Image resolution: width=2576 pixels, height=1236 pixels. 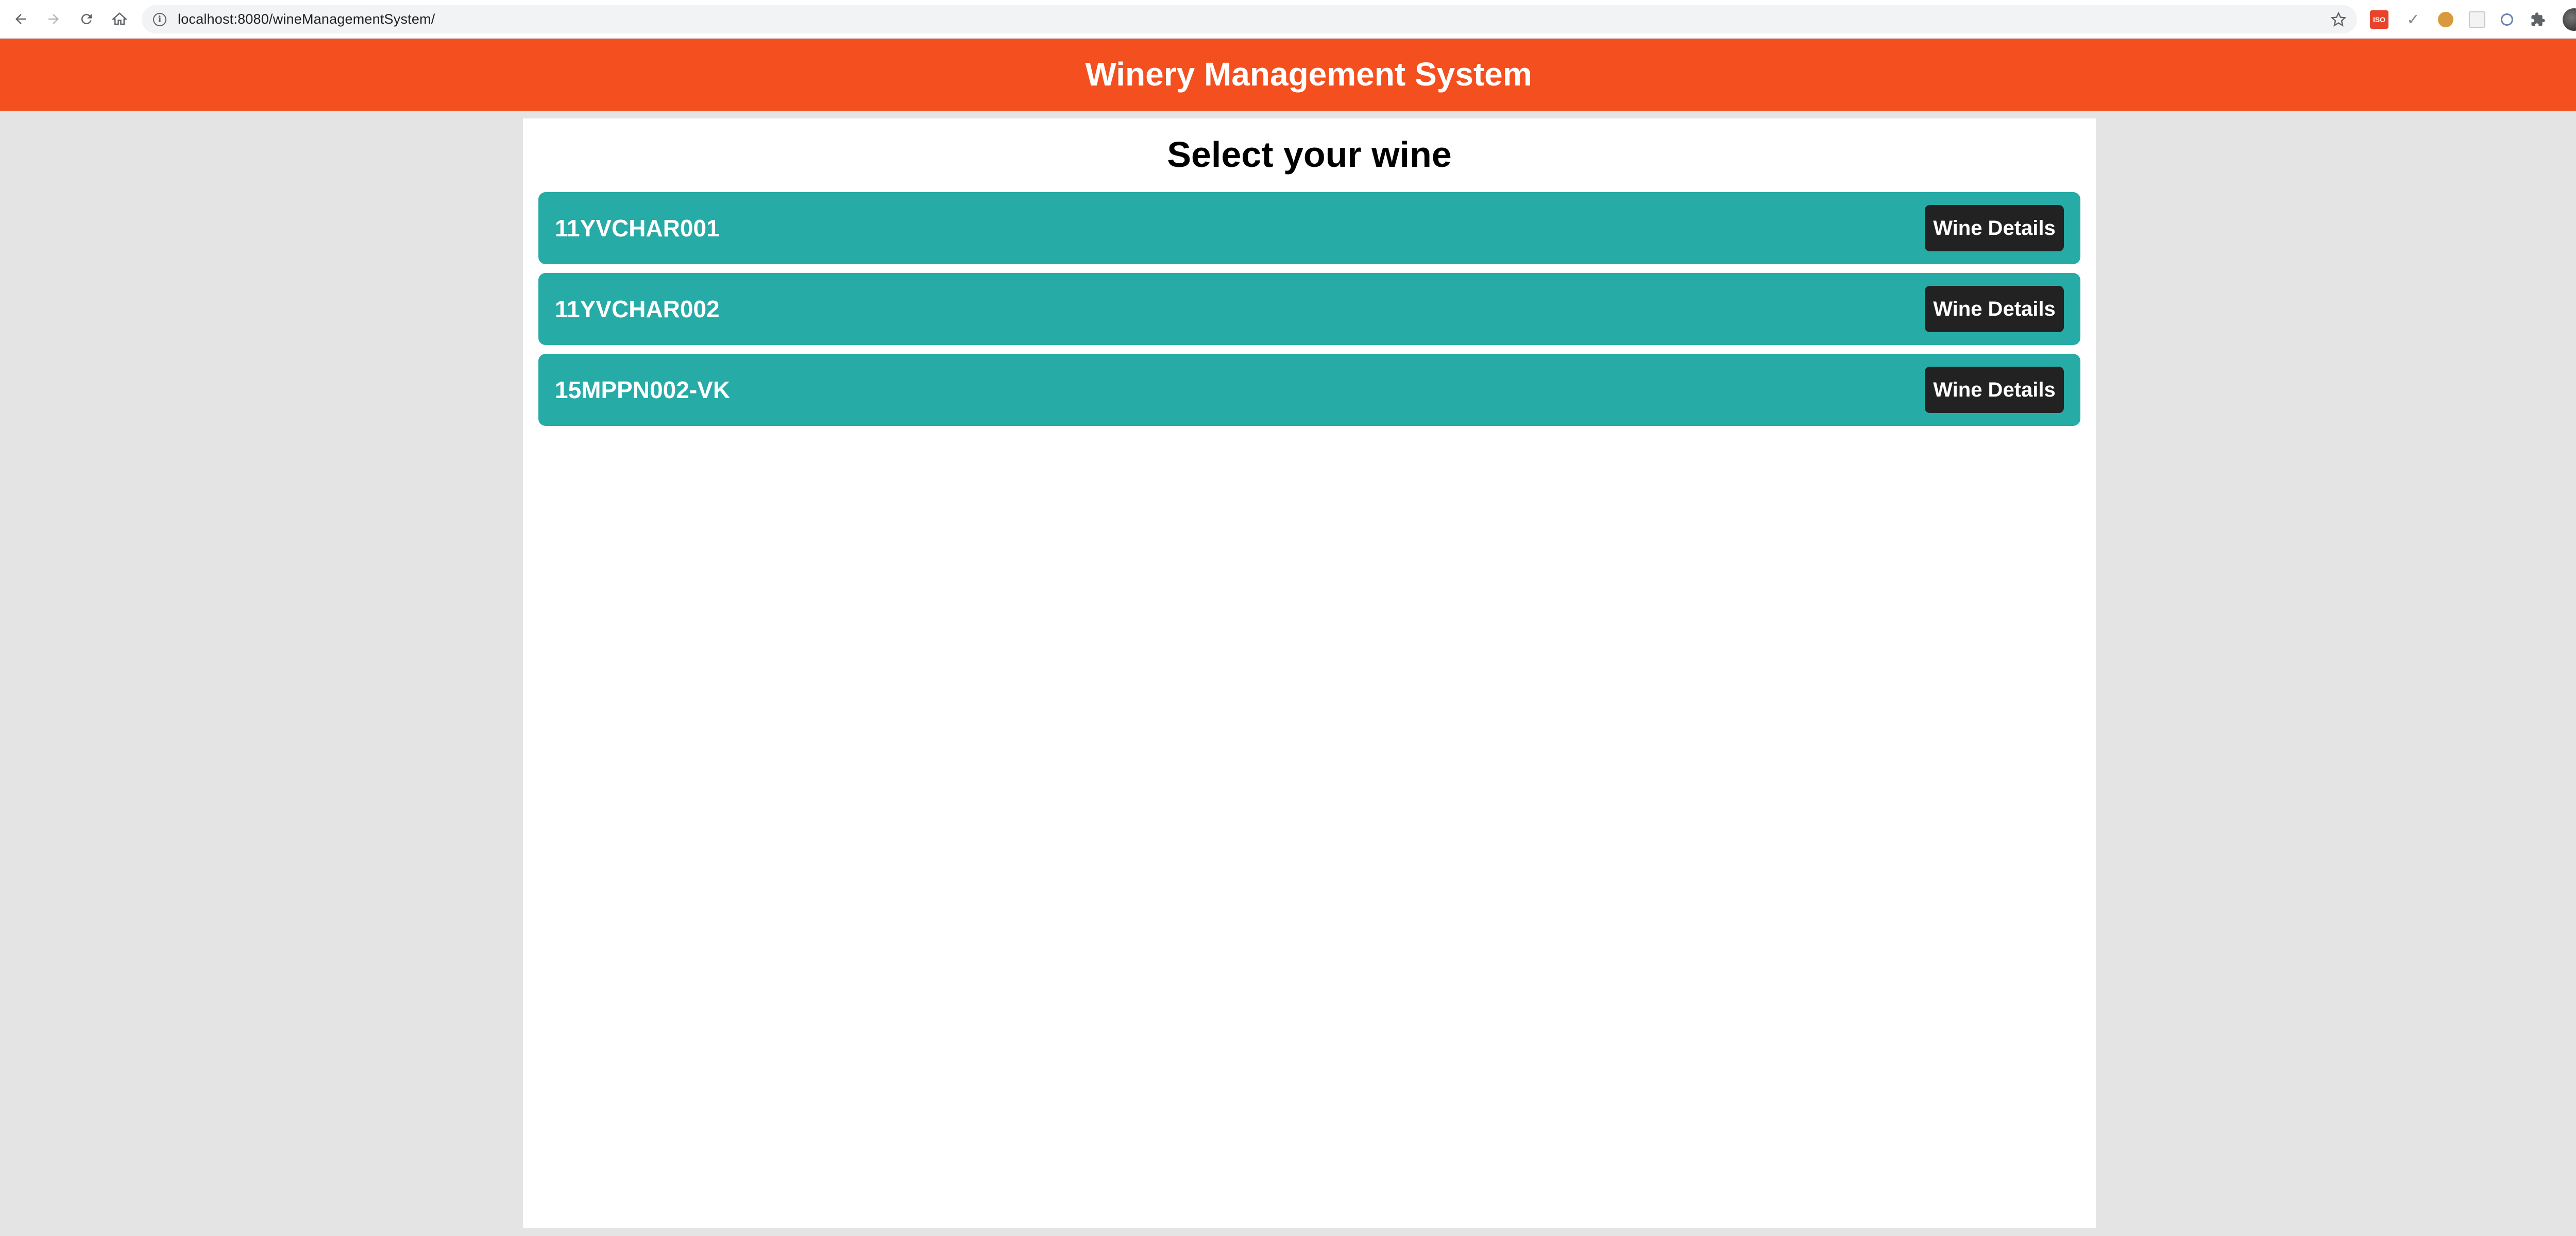 What do you see at coordinates (2413, 19) in the screenshot?
I see `v-extension-icon: ✓` at bounding box center [2413, 19].